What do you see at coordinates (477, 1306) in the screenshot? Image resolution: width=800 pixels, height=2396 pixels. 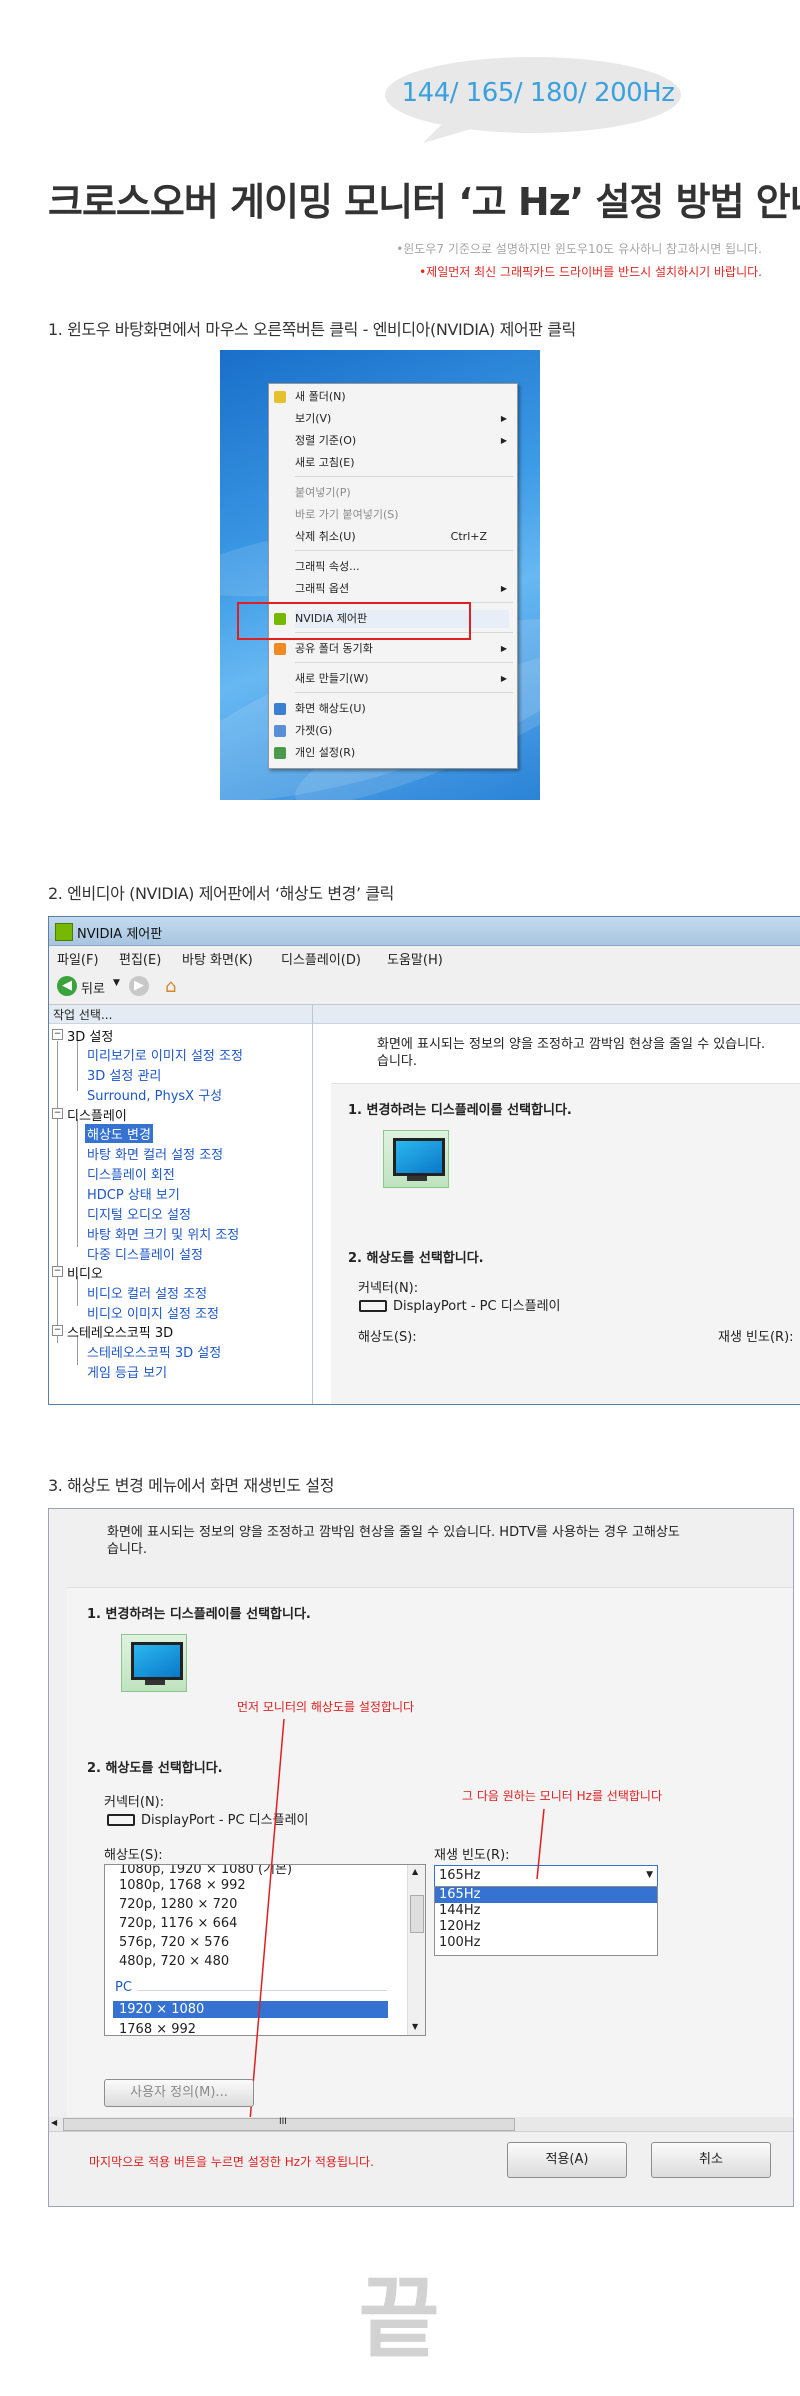 I see `connector-value: DisplayPort - PC 디스플레이` at bounding box center [477, 1306].